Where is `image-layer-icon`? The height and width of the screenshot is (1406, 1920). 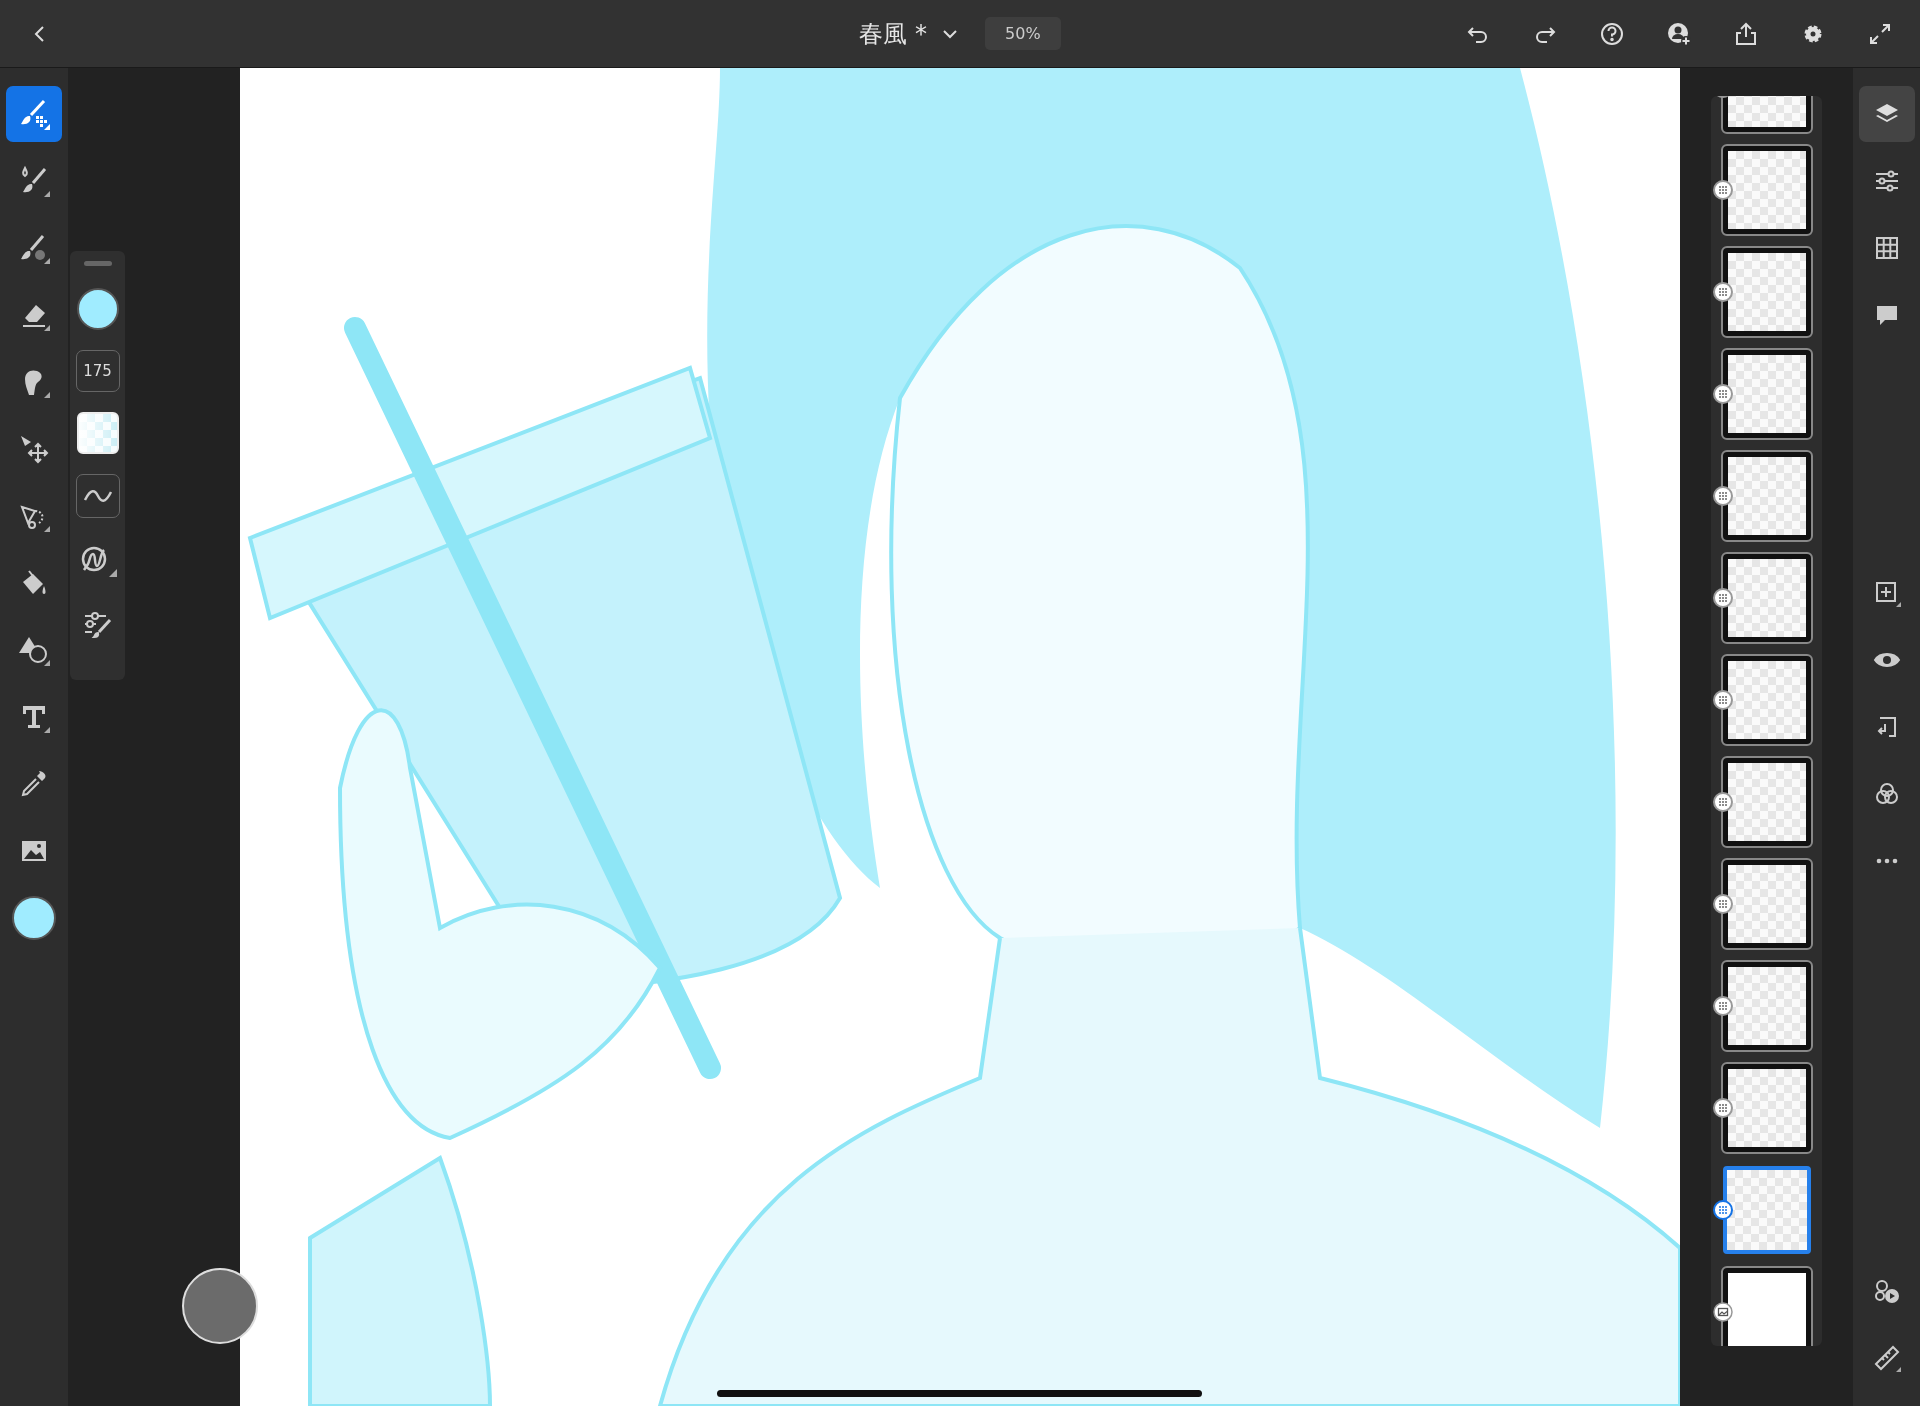
image-layer-icon is located at coordinates (1723, 1312).